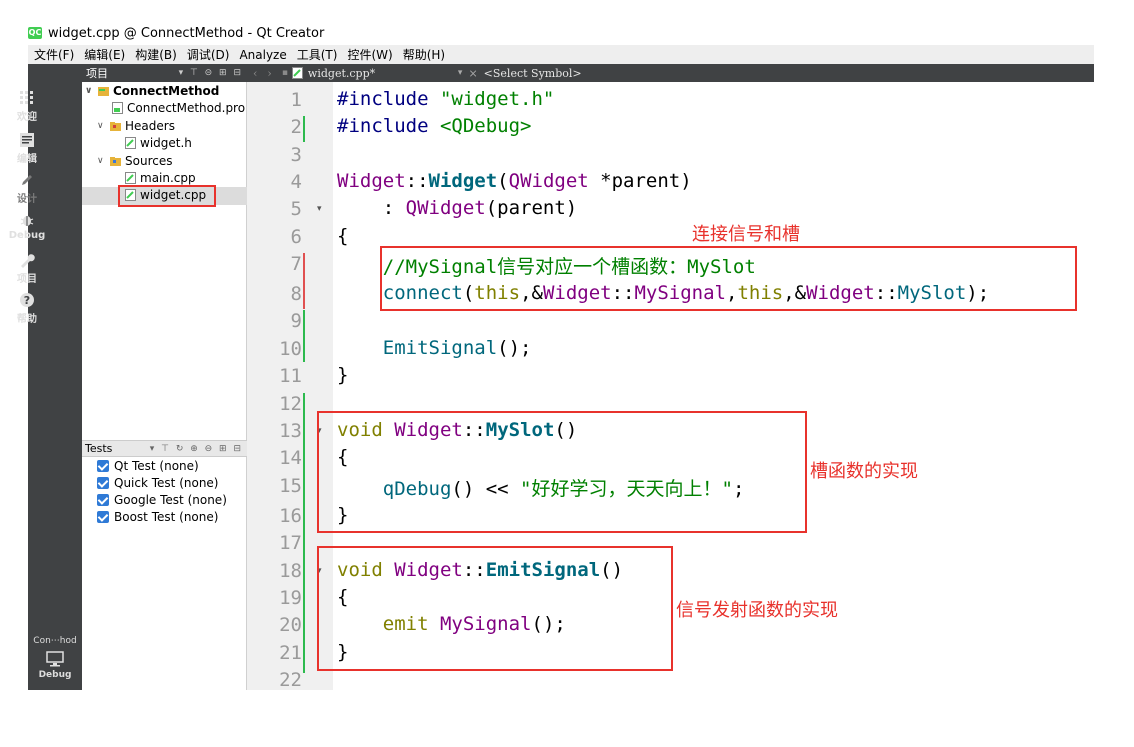 The width and height of the screenshot is (1134, 747). What do you see at coordinates (296, 100) in the screenshot?
I see `line-number: 1` at bounding box center [296, 100].